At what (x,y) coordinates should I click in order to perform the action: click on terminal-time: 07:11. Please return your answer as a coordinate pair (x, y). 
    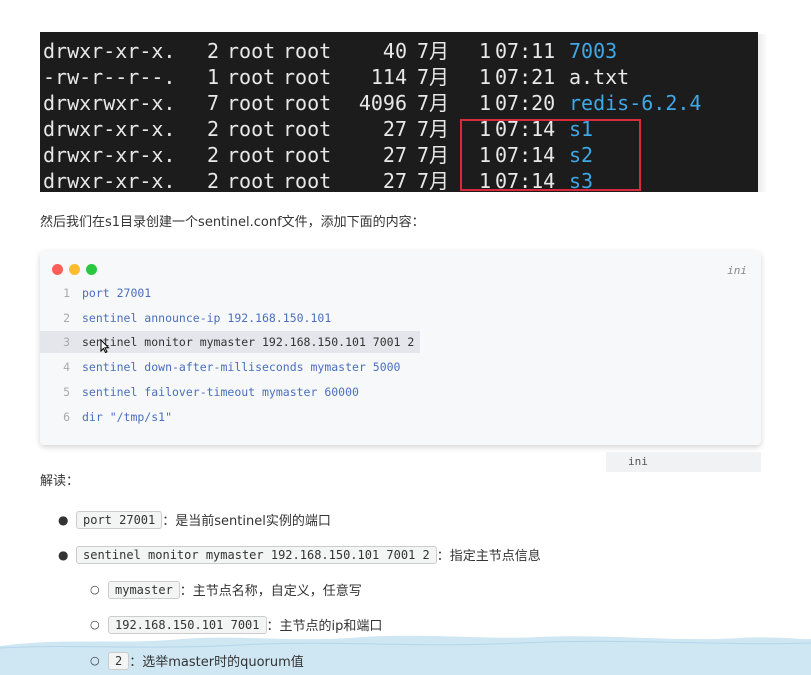
    Looking at the image, I should click on (525, 51).